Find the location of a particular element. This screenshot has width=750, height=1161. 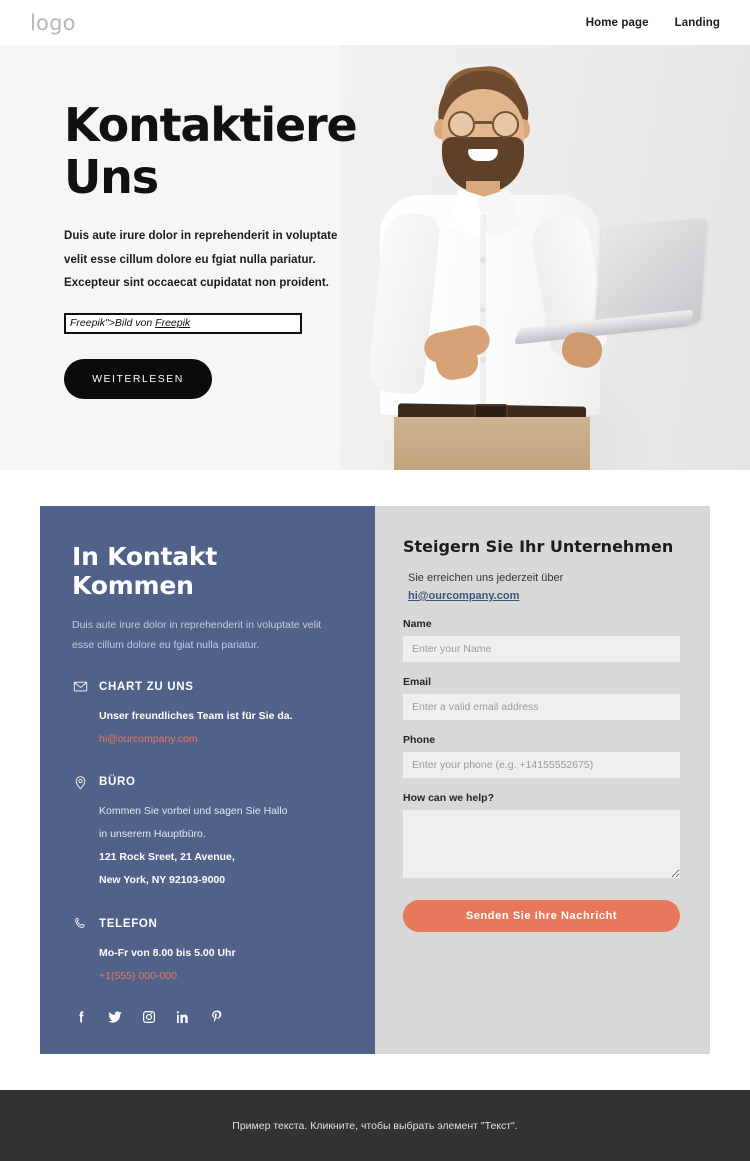

contact-panel-title: In Kontakt Kommen is located at coordinates (145, 571).